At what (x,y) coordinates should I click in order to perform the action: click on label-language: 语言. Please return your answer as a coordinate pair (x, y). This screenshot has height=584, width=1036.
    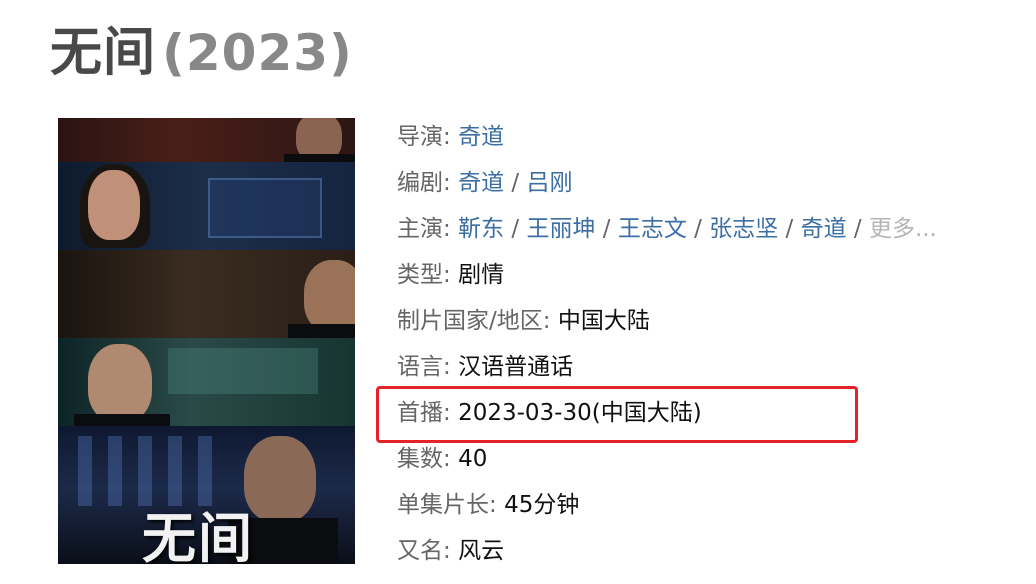
    Looking at the image, I should click on (420, 367).